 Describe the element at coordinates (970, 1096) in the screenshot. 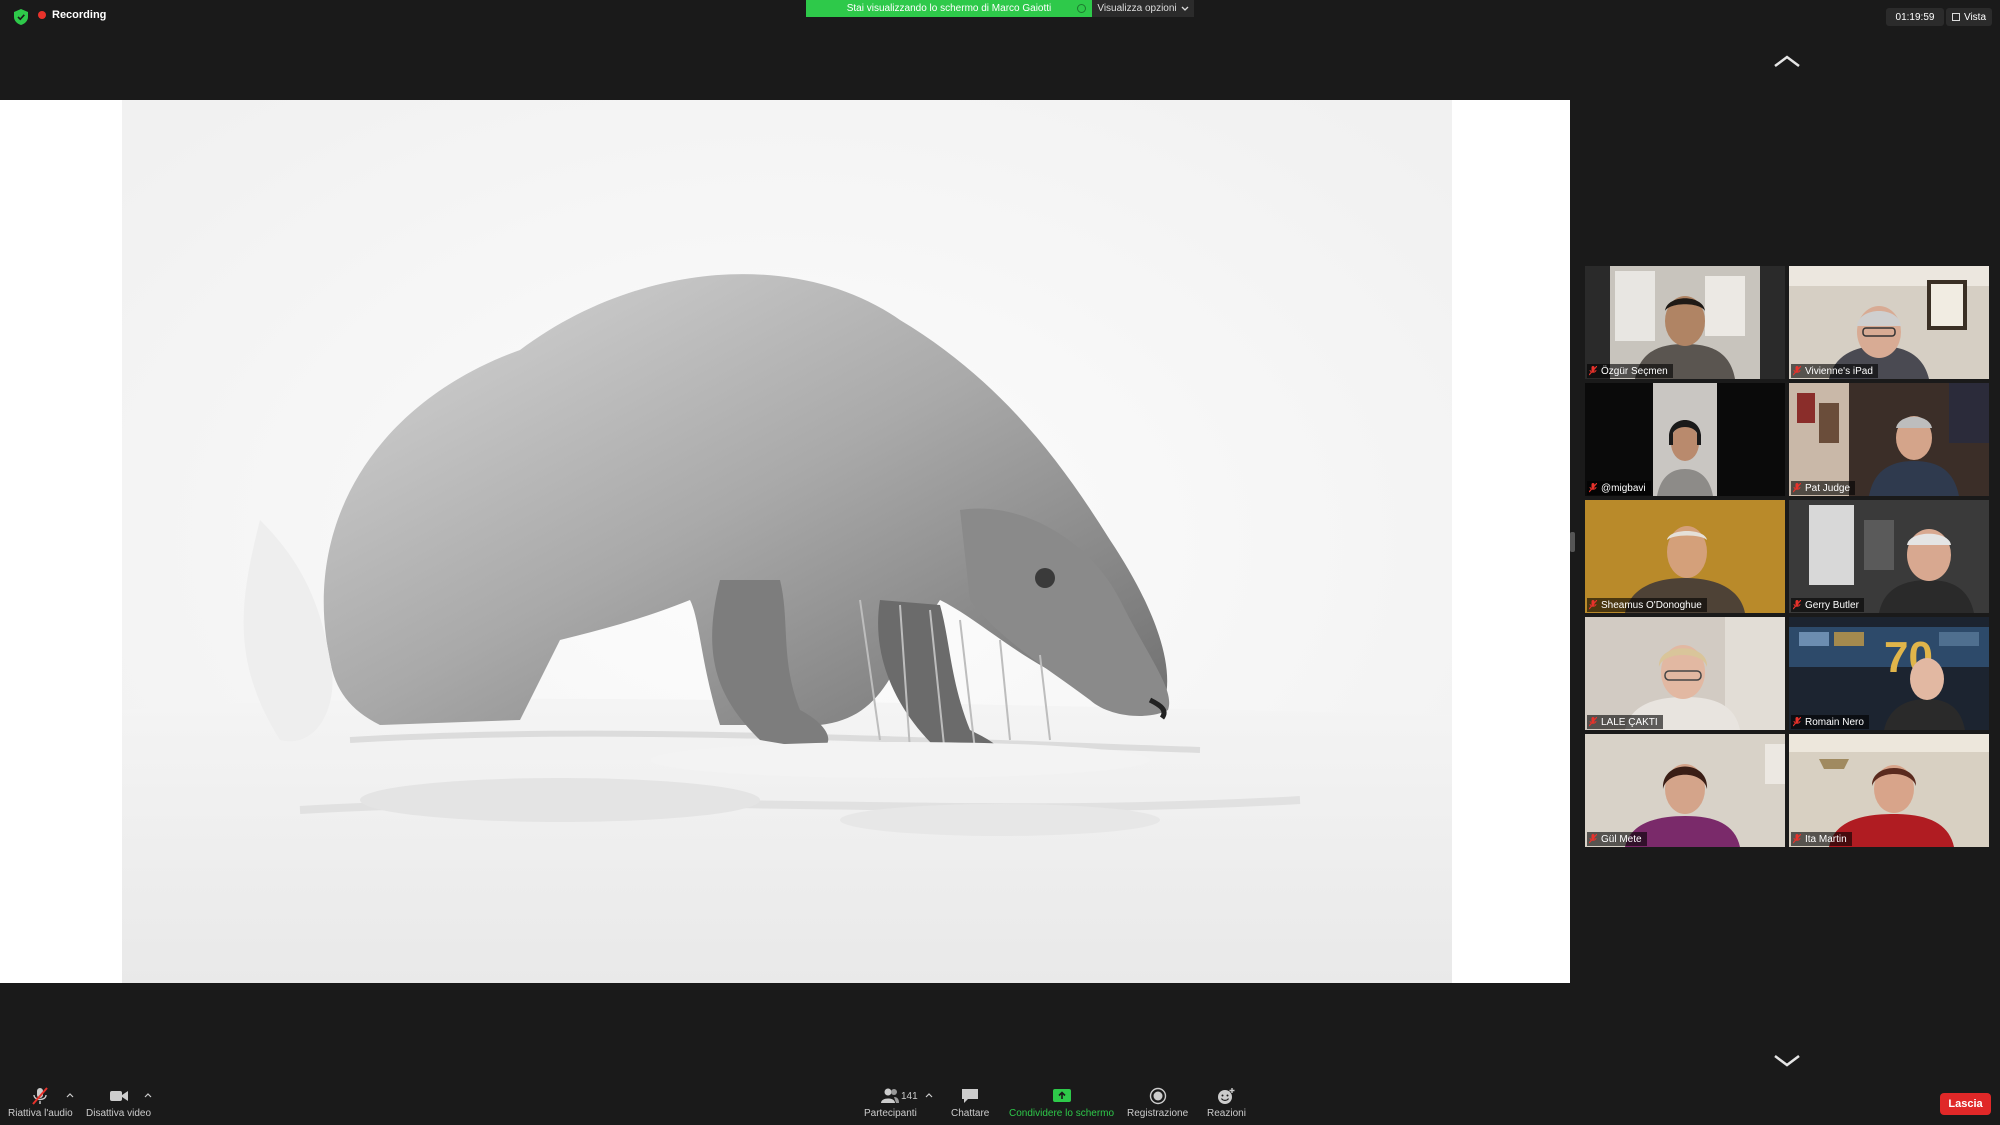

I see `chat-bubble-icon` at that location.